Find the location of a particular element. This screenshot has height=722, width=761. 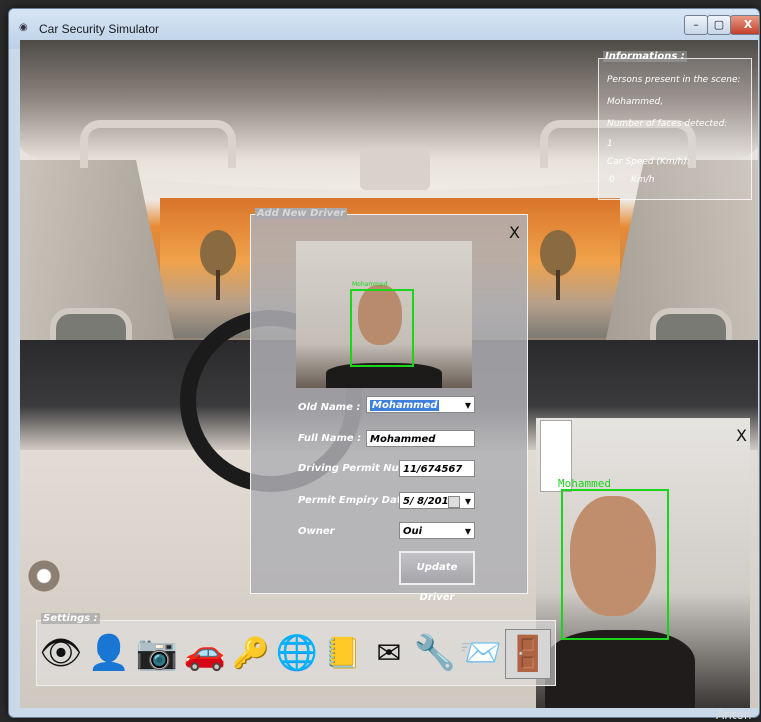

full-name-label: Full Name : is located at coordinates (330, 438).